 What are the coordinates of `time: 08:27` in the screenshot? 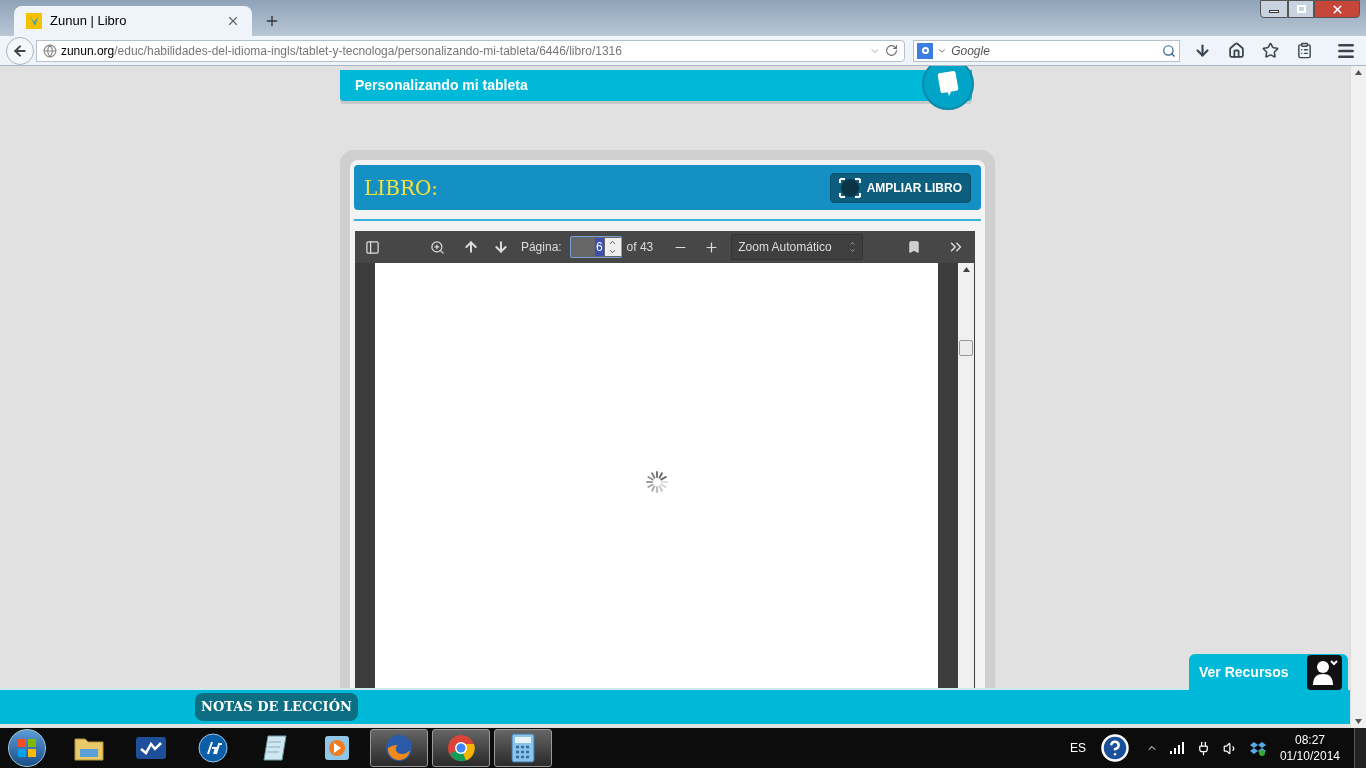 It's located at (1309, 740).